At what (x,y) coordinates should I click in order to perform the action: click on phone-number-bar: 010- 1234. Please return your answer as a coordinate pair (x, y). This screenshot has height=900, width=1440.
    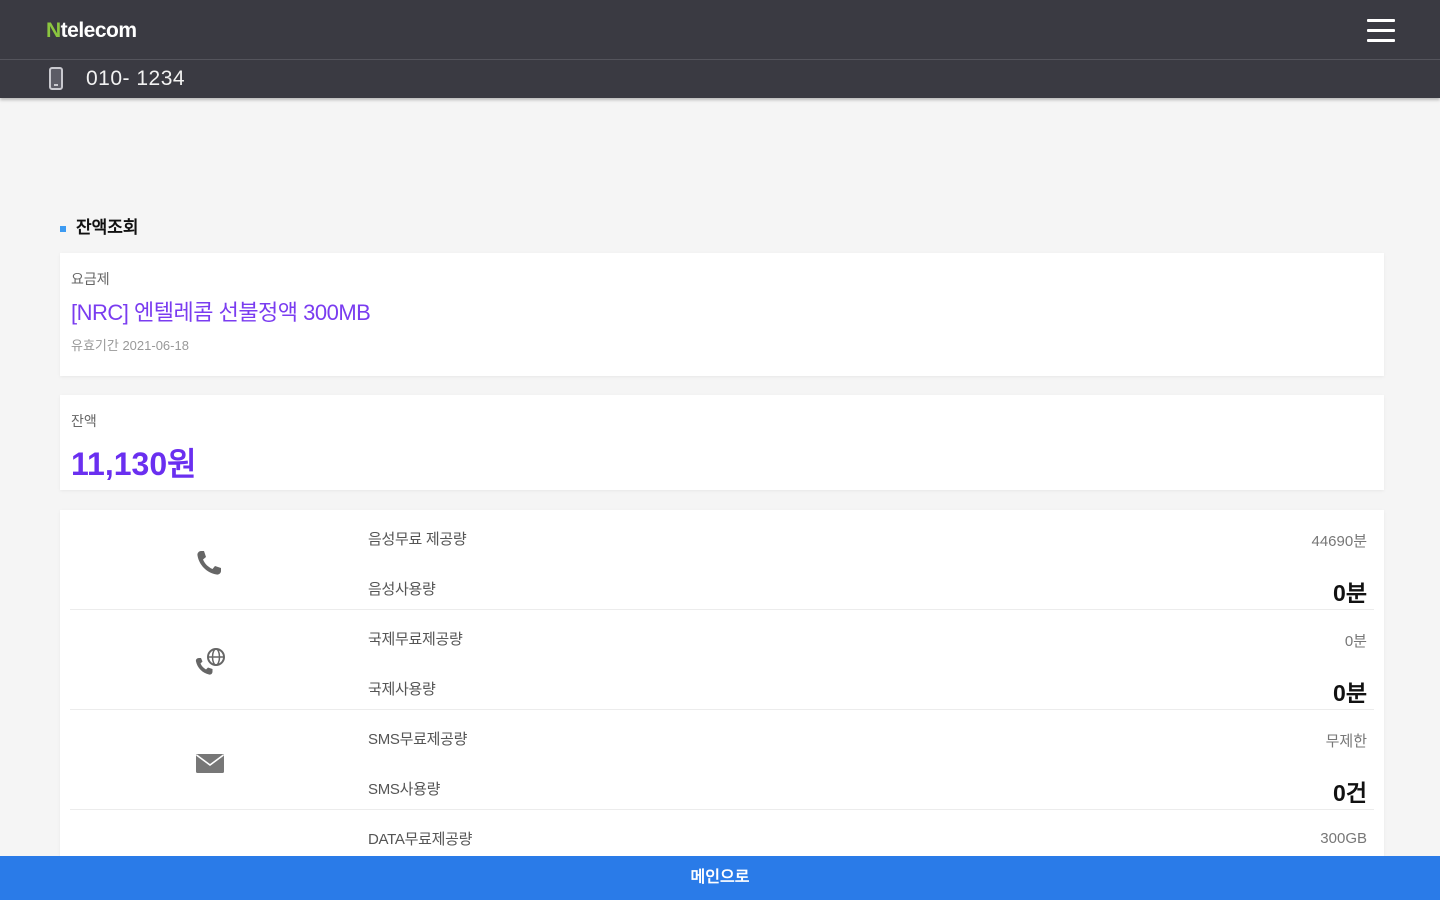
    Looking at the image, I should click on (720, 79).